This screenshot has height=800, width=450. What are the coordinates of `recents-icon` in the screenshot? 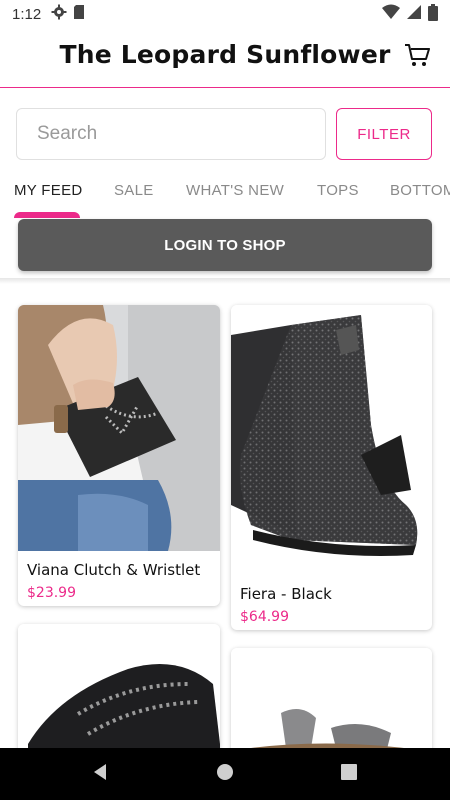 It's located at (349, 774).